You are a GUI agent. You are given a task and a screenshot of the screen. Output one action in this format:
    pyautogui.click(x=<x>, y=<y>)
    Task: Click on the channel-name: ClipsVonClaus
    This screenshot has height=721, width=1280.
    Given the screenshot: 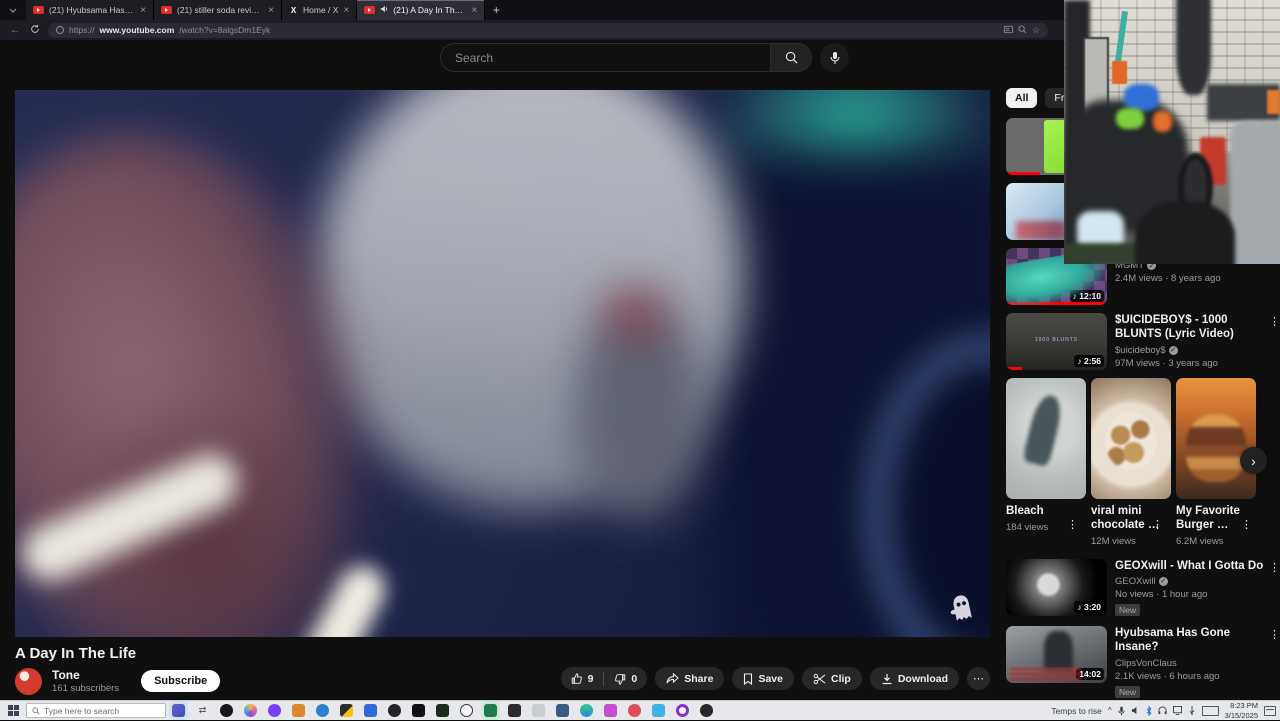 What is the action you would take?
    pyautogui.click(x=1146, y=663)
    